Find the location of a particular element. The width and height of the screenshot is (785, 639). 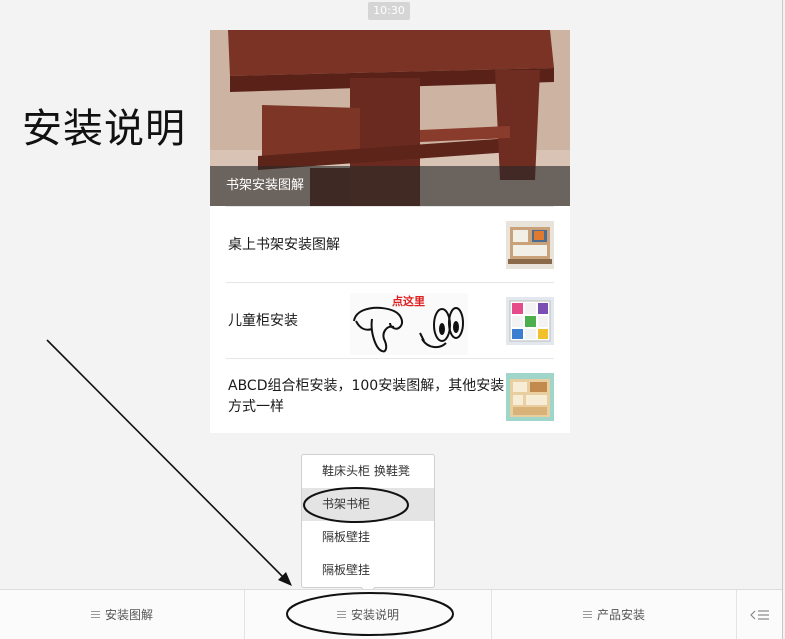

click-here-hint: 点这里 is located at coordinates (409, 324).